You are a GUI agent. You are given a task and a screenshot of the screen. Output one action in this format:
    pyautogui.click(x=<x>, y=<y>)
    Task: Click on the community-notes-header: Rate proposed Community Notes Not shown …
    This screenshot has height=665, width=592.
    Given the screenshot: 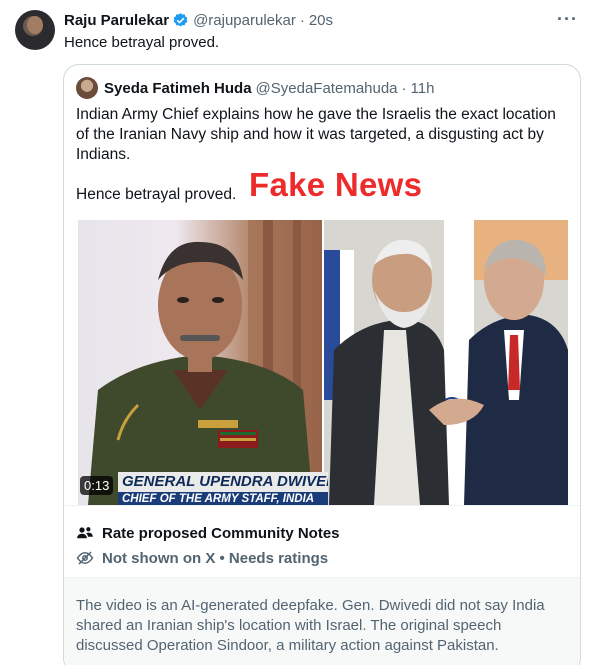 What is the action you would take?
    pyautogui.click(x=322, y=541)
    